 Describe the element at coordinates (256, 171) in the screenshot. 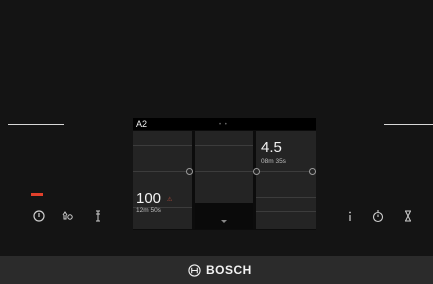

I see `slider-handle-left` at that location.